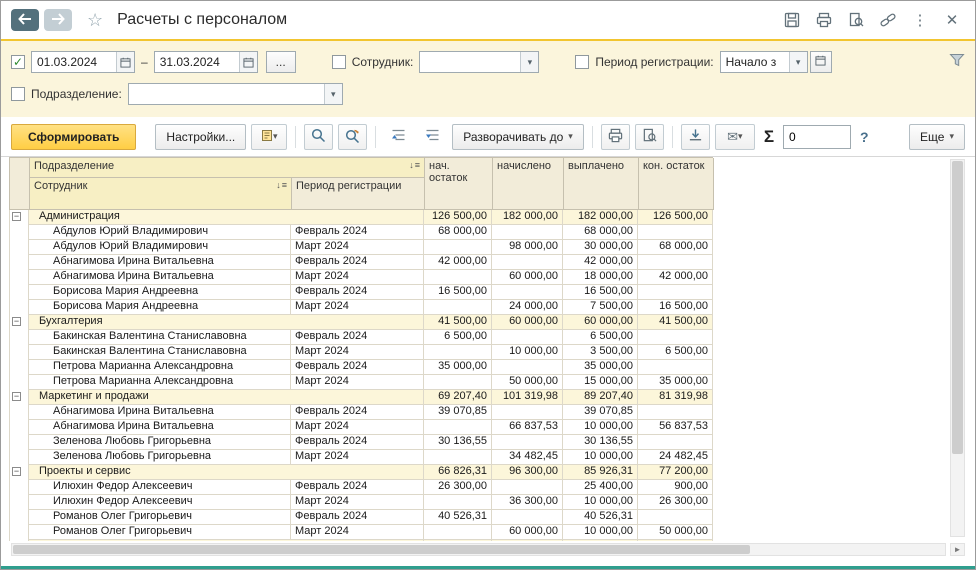  What do you see at coordinates (227, 168) in the screenshot?
I see `column-header-department: Подразделение ↓≡` at bounding box center [227, 168].